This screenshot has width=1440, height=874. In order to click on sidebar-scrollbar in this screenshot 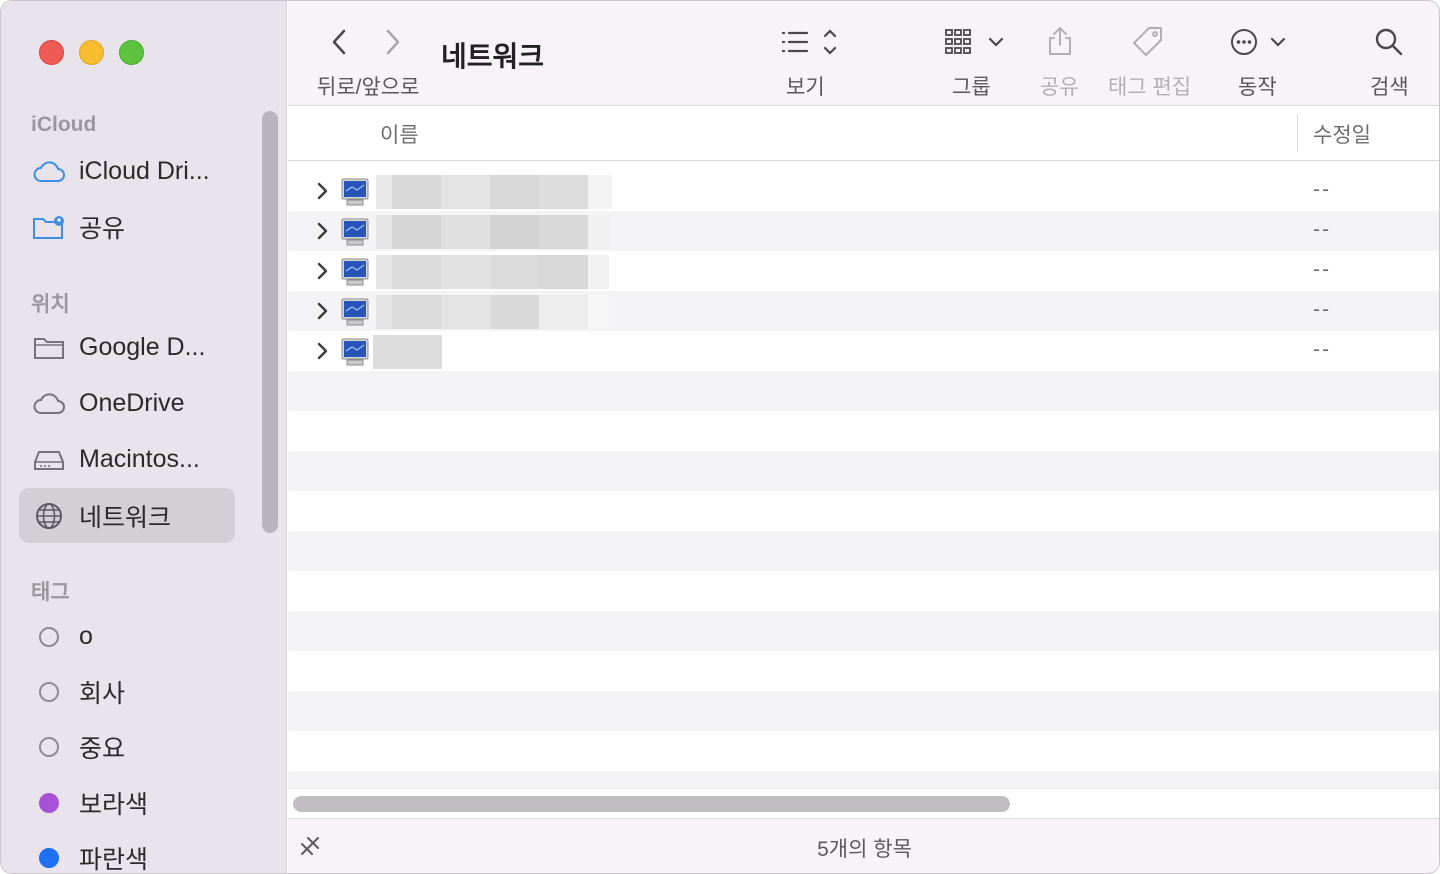, I will do `click(270, 322)`.